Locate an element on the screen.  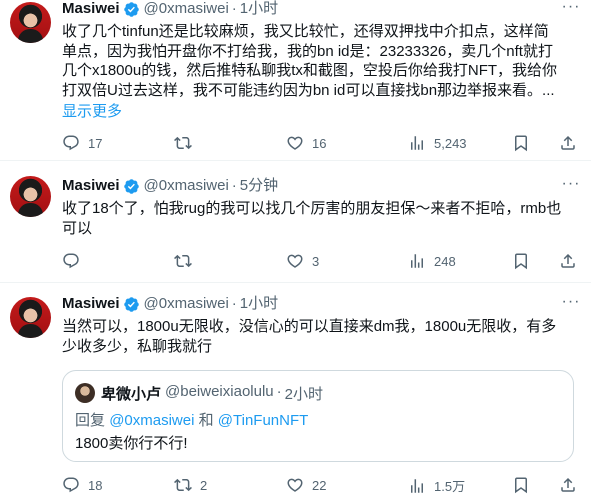
reply-count: 17 is located at coordinates (95, 143).